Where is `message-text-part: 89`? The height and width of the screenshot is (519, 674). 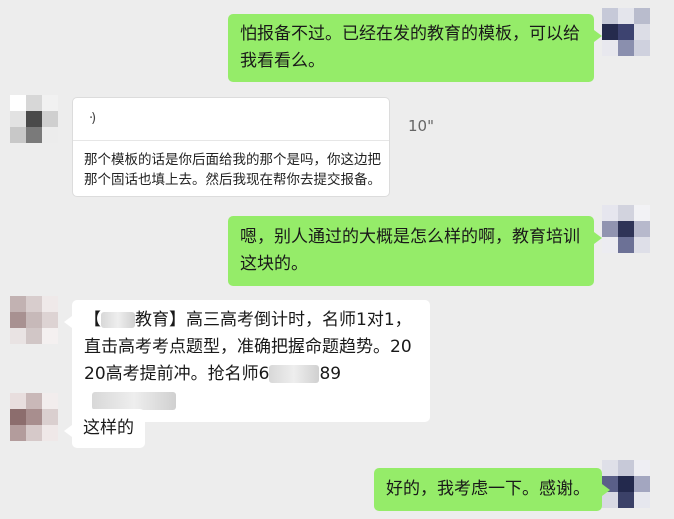 message-text-part: 89 is located at coordinates (330, 374).